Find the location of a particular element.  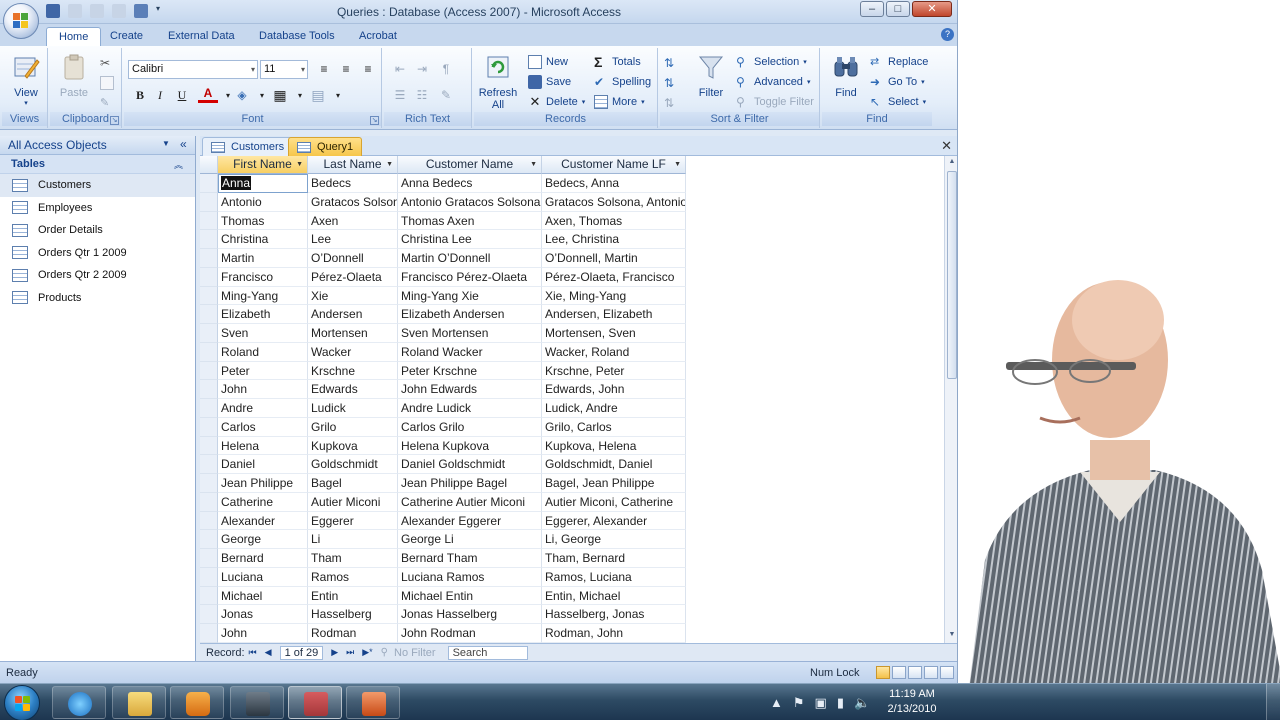

tab-home: Home is located at coordinates (74, 37).